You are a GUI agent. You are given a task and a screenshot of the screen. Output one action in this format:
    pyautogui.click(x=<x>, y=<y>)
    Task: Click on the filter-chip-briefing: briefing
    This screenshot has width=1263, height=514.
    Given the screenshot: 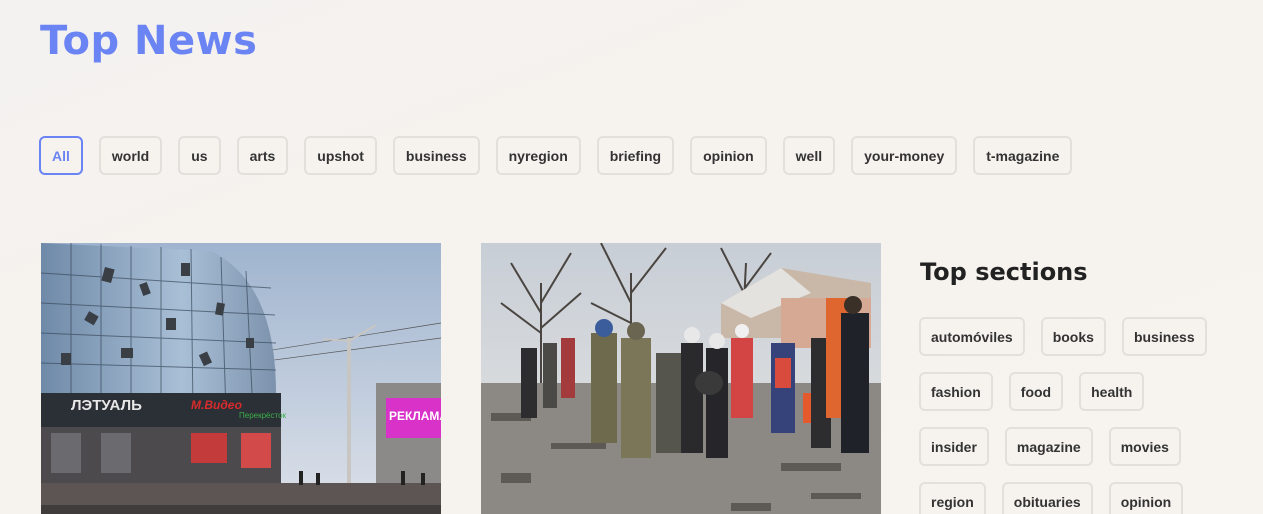 What is the action you would take?
    pyautogui.click(x=635, y=155)
    